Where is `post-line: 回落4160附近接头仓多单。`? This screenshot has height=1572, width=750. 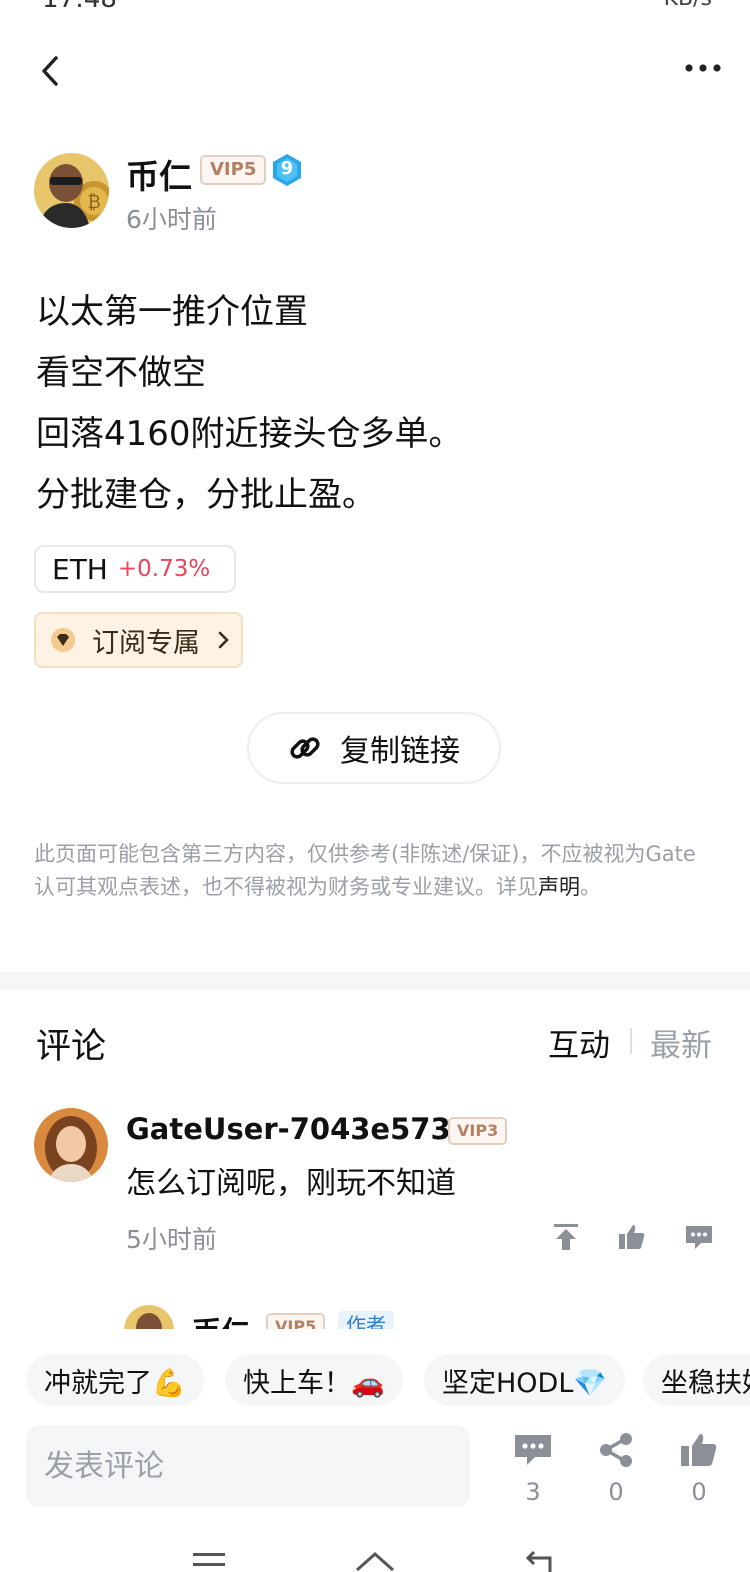 post-line: 回落4160附近接头仓多单。 is located at coordinates (249, 434).